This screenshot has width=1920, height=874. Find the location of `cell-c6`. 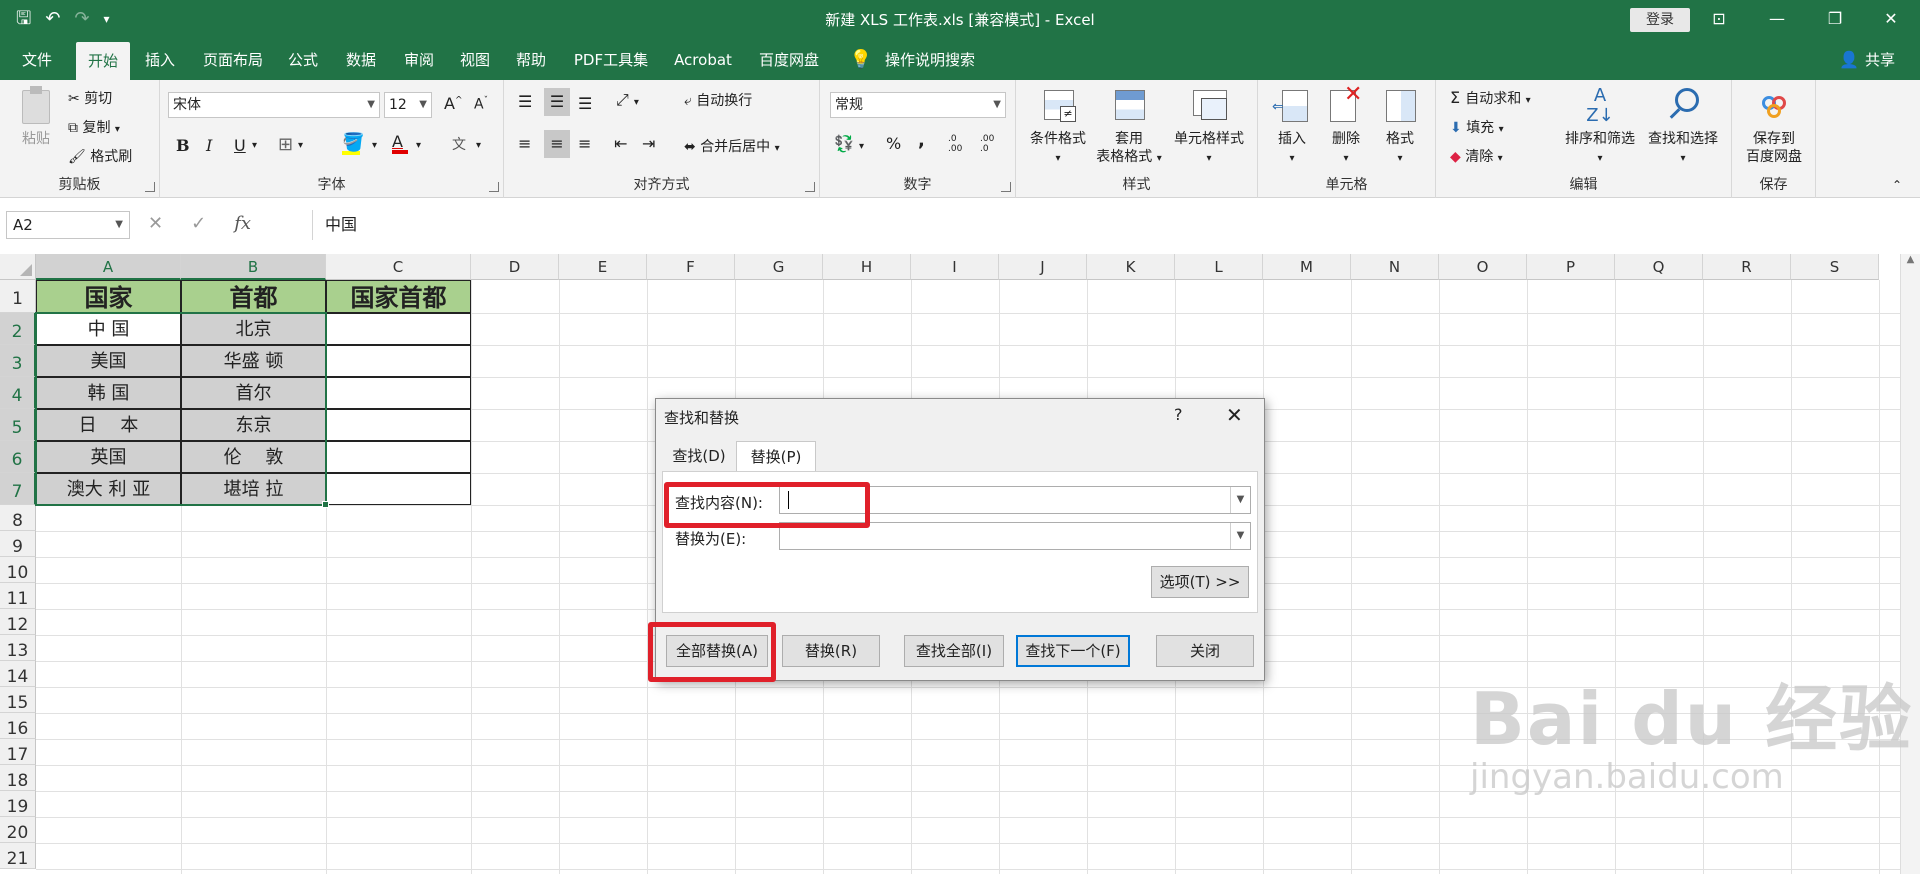

cell-c6 is located at coordinates (398, 457).